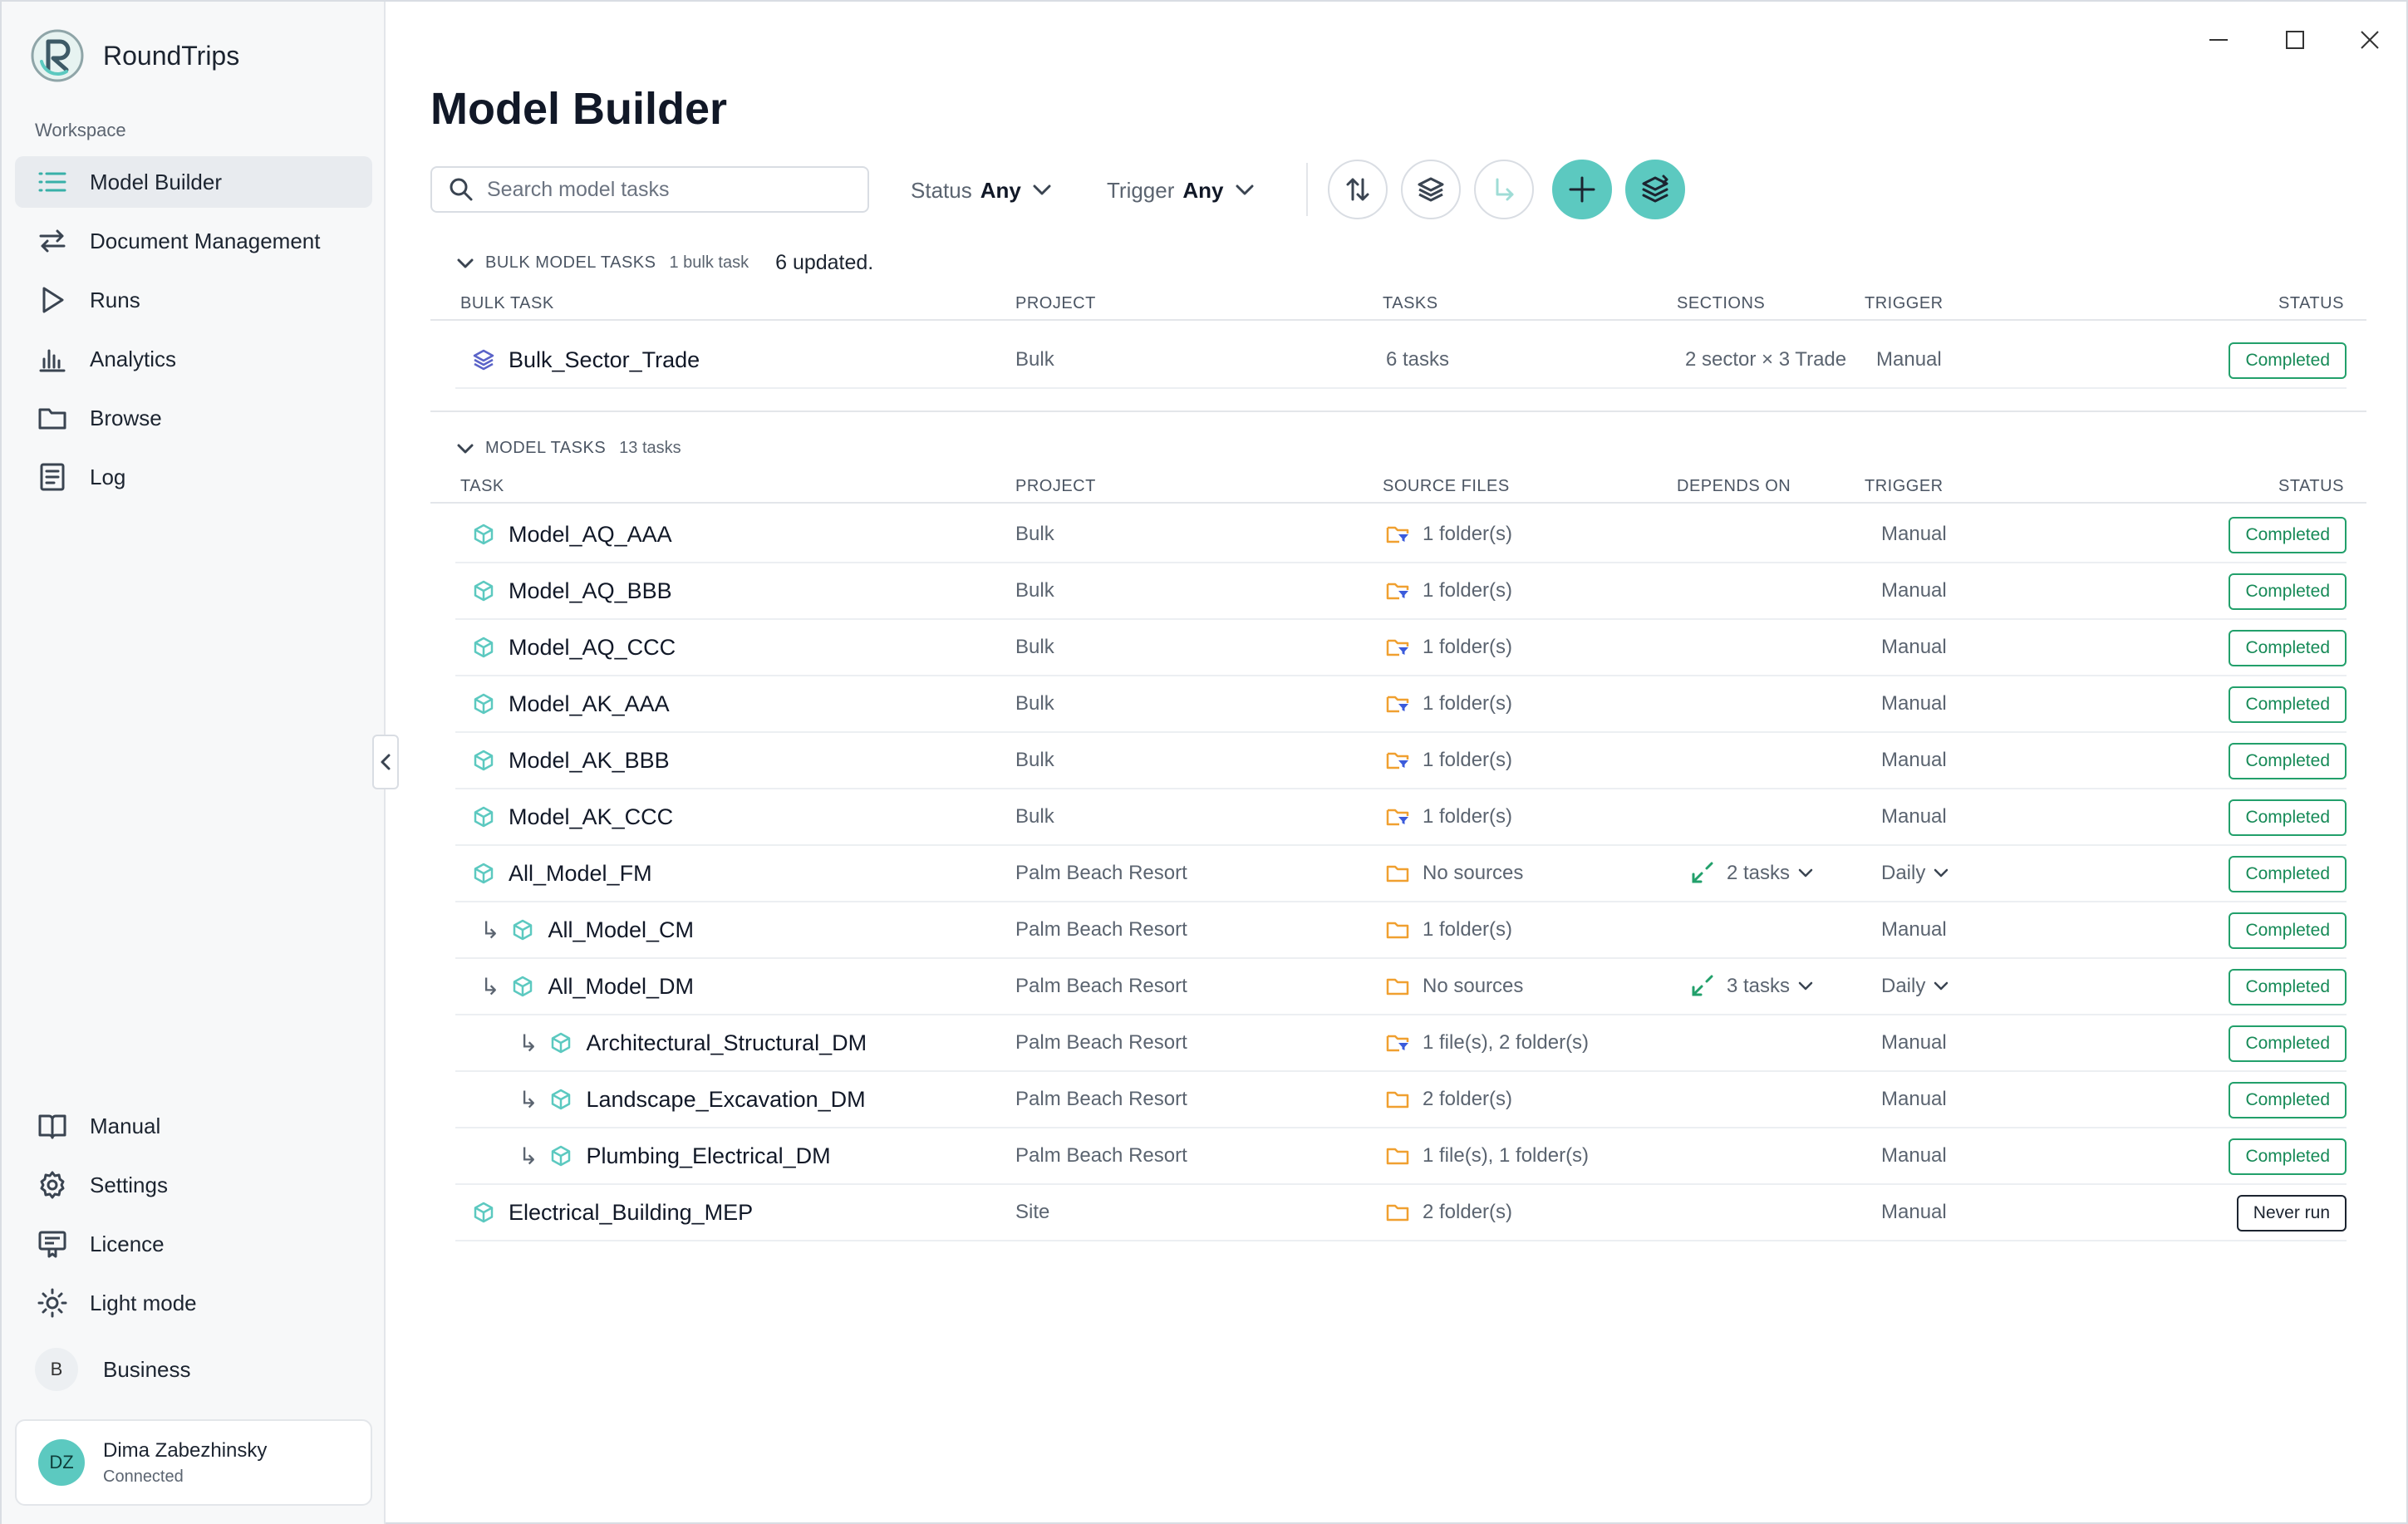 The width and height of the screenshot is (2408, 1524). Describe the element at coordinates (2369, 40) in the screenshot. I see `close-button` at that location.